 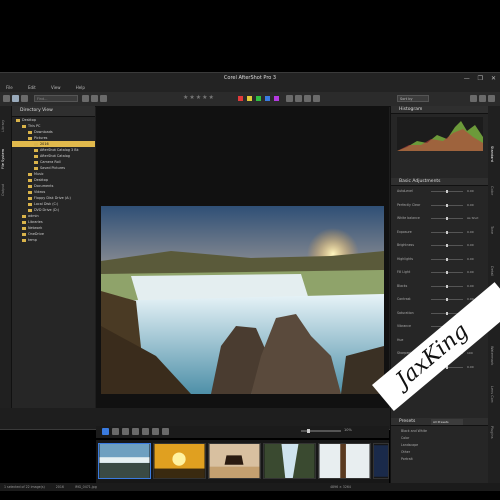 I want to click on fullscreen-icon, so click(x=482, y=98).